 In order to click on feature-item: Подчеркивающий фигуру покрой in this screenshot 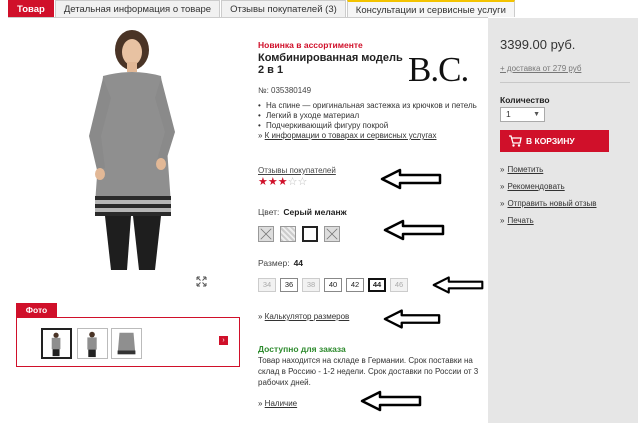, I will do `click(368, 126)`.